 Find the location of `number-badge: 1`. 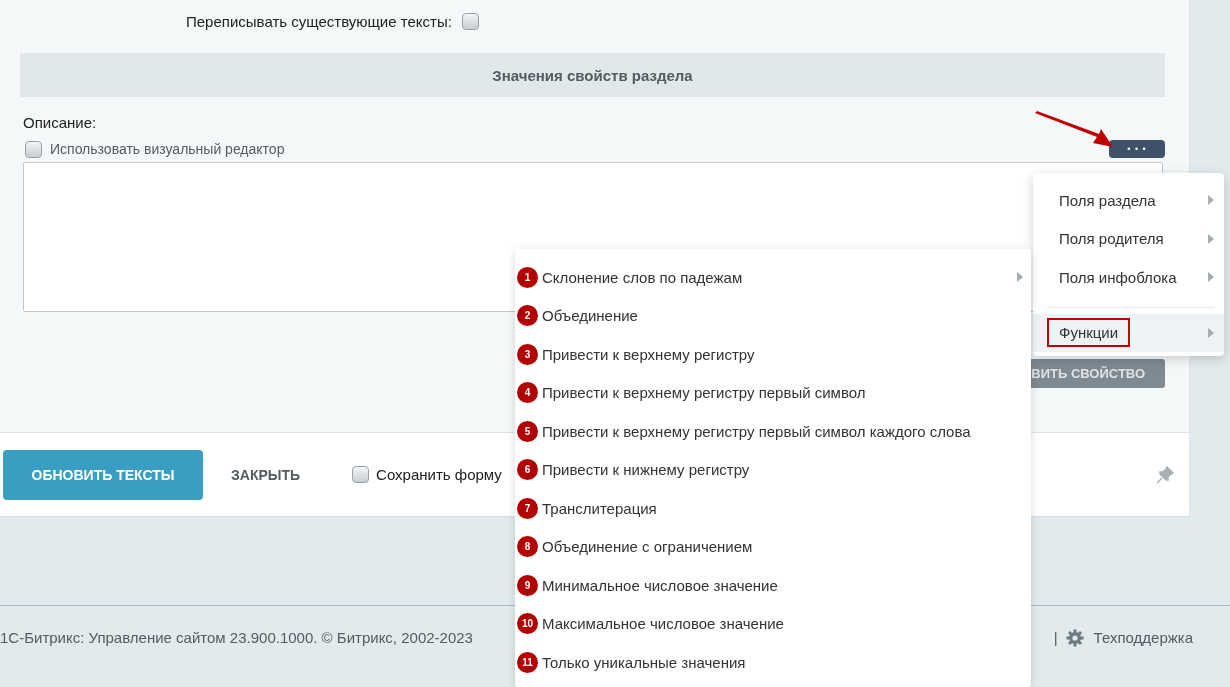

number-badge: 1 is located at coordinates (527, 277).